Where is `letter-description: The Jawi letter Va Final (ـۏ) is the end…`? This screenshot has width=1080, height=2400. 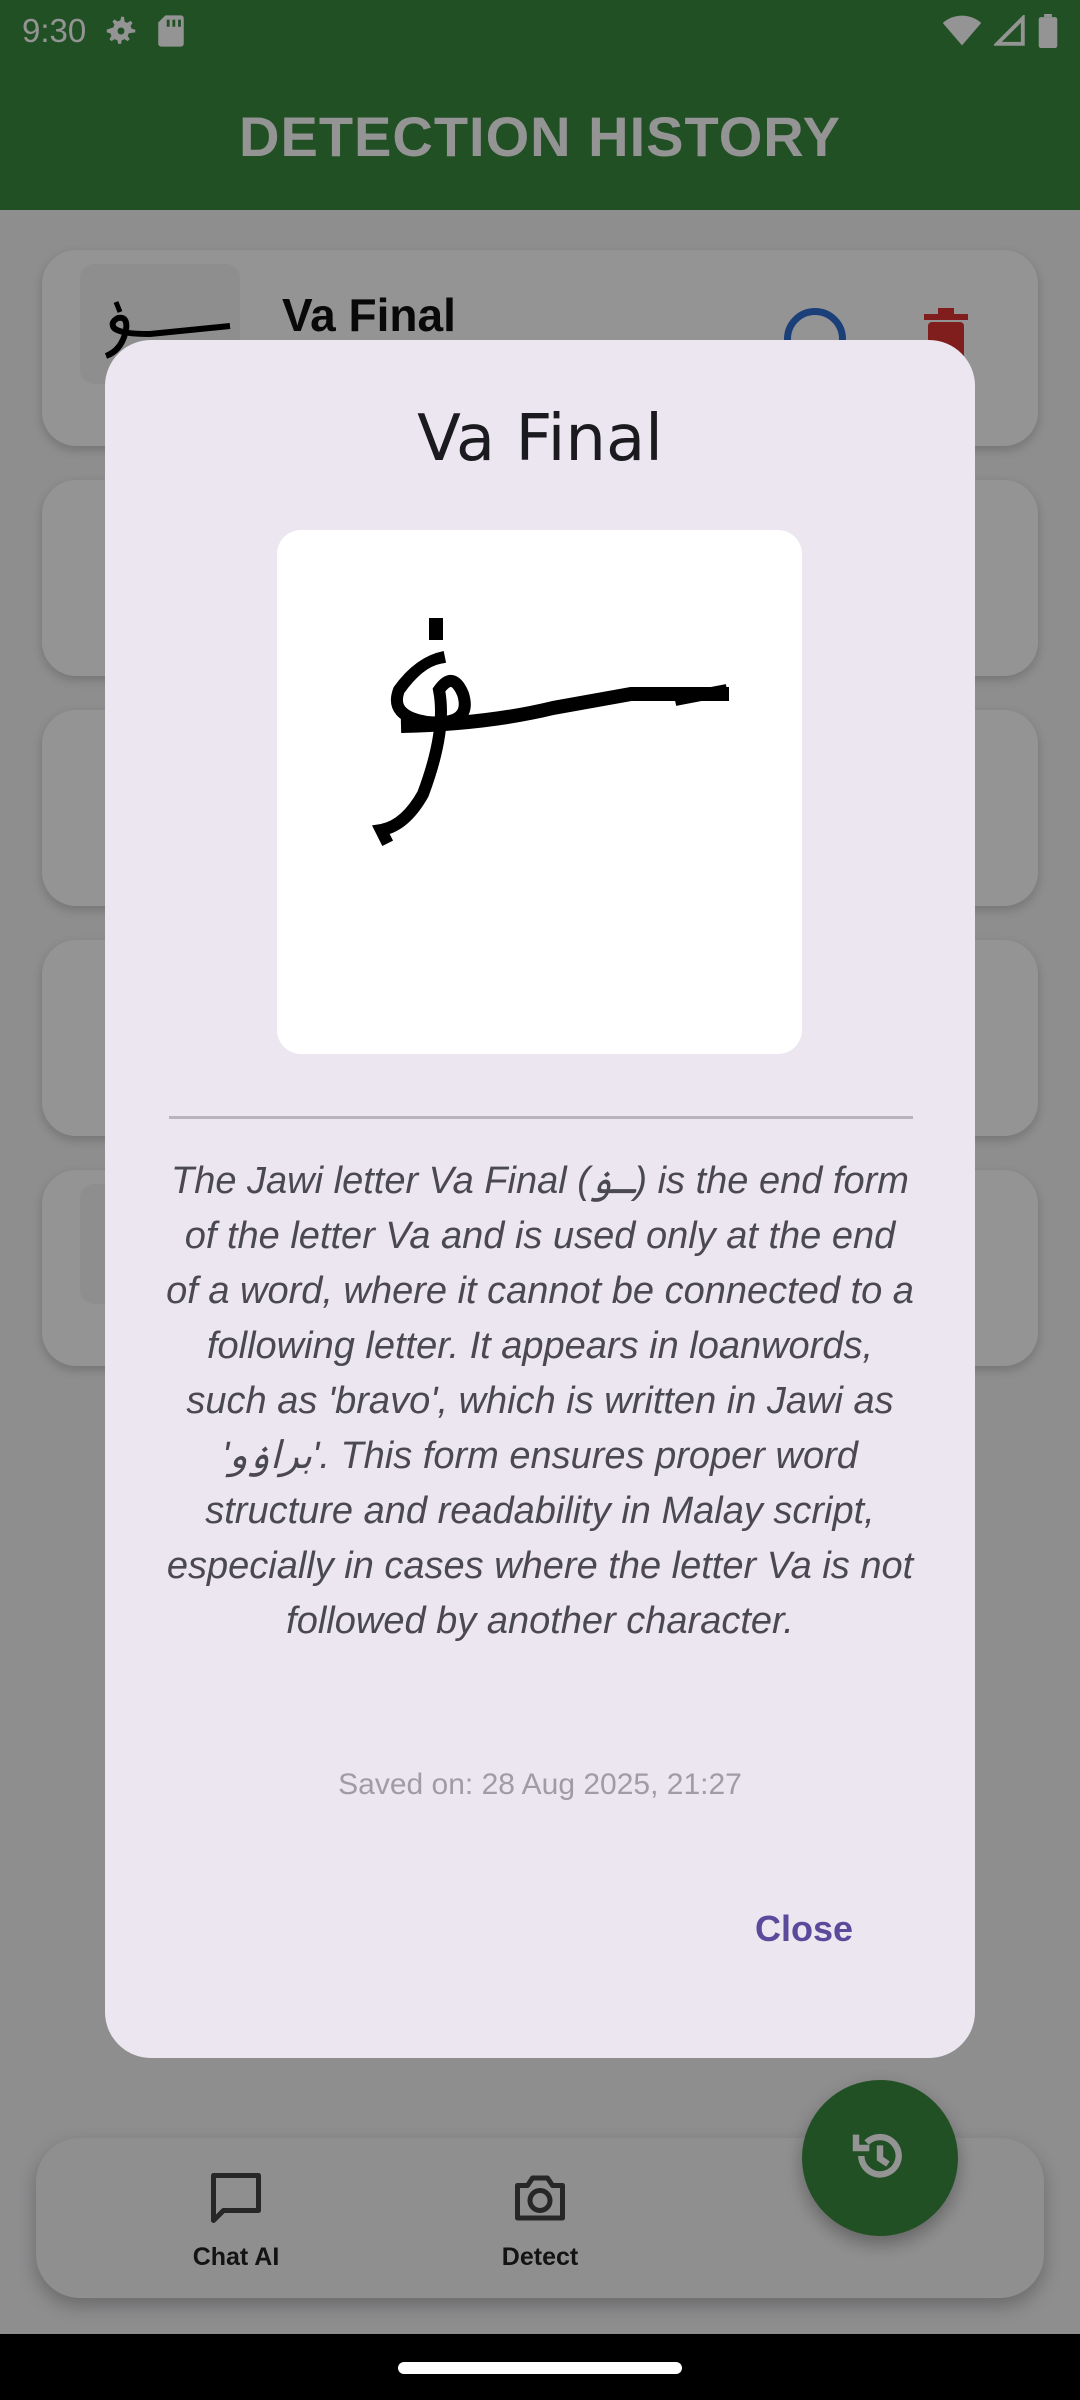
letter-description: The Jawi letter Va Final (ـۏ) is the end… is located at coordinates (540, 1401).